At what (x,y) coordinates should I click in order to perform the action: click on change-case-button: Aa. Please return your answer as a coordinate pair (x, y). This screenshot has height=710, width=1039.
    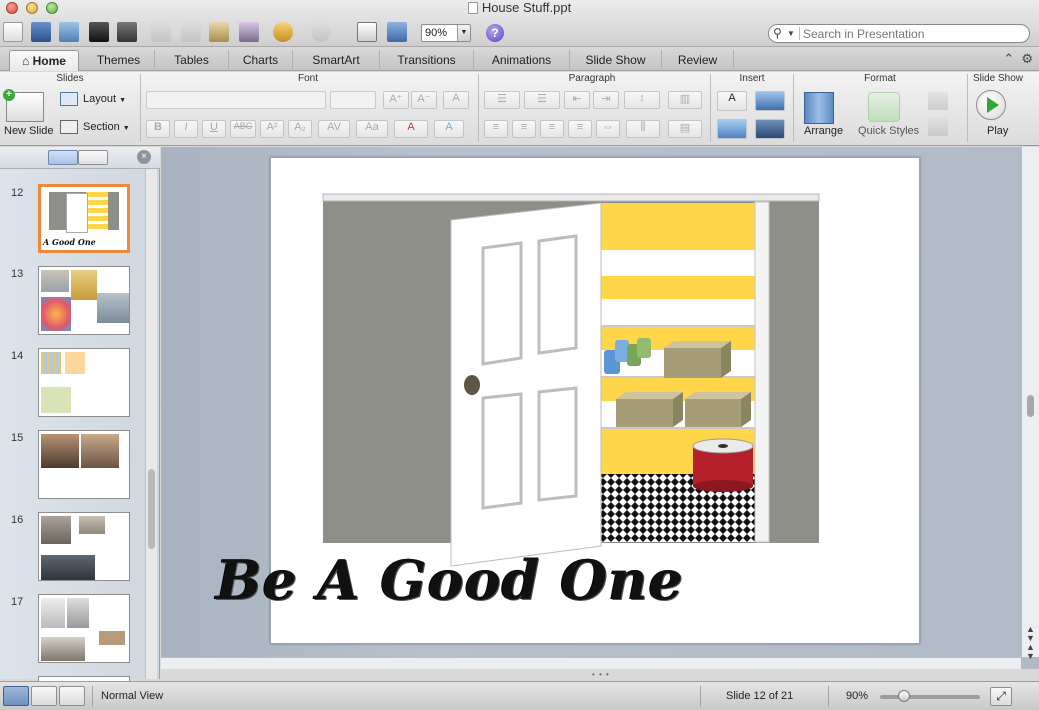
    Looking at the image, I should click on (372, 129).